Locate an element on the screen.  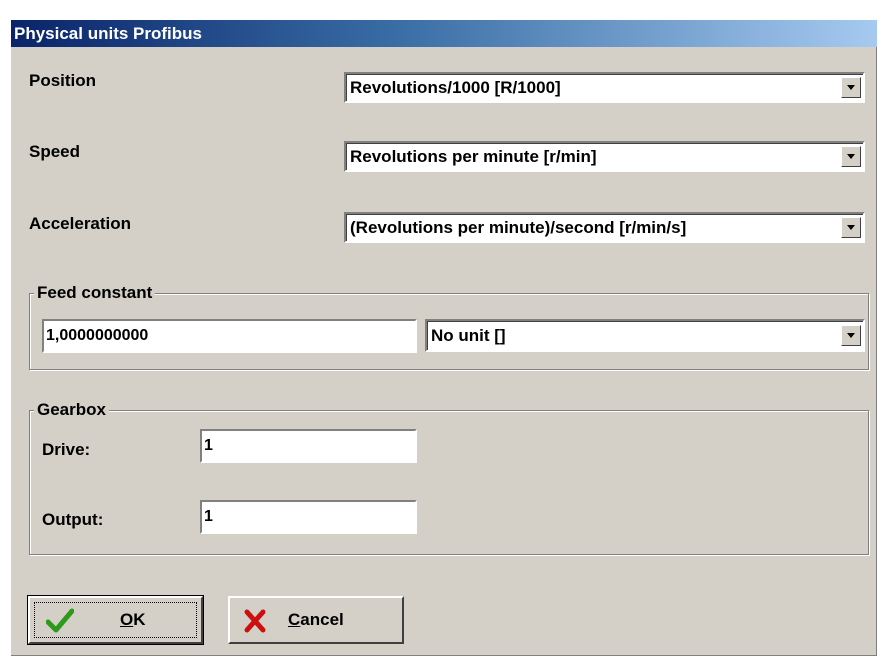
ok-label: OK is located at coordinates (133, 620).